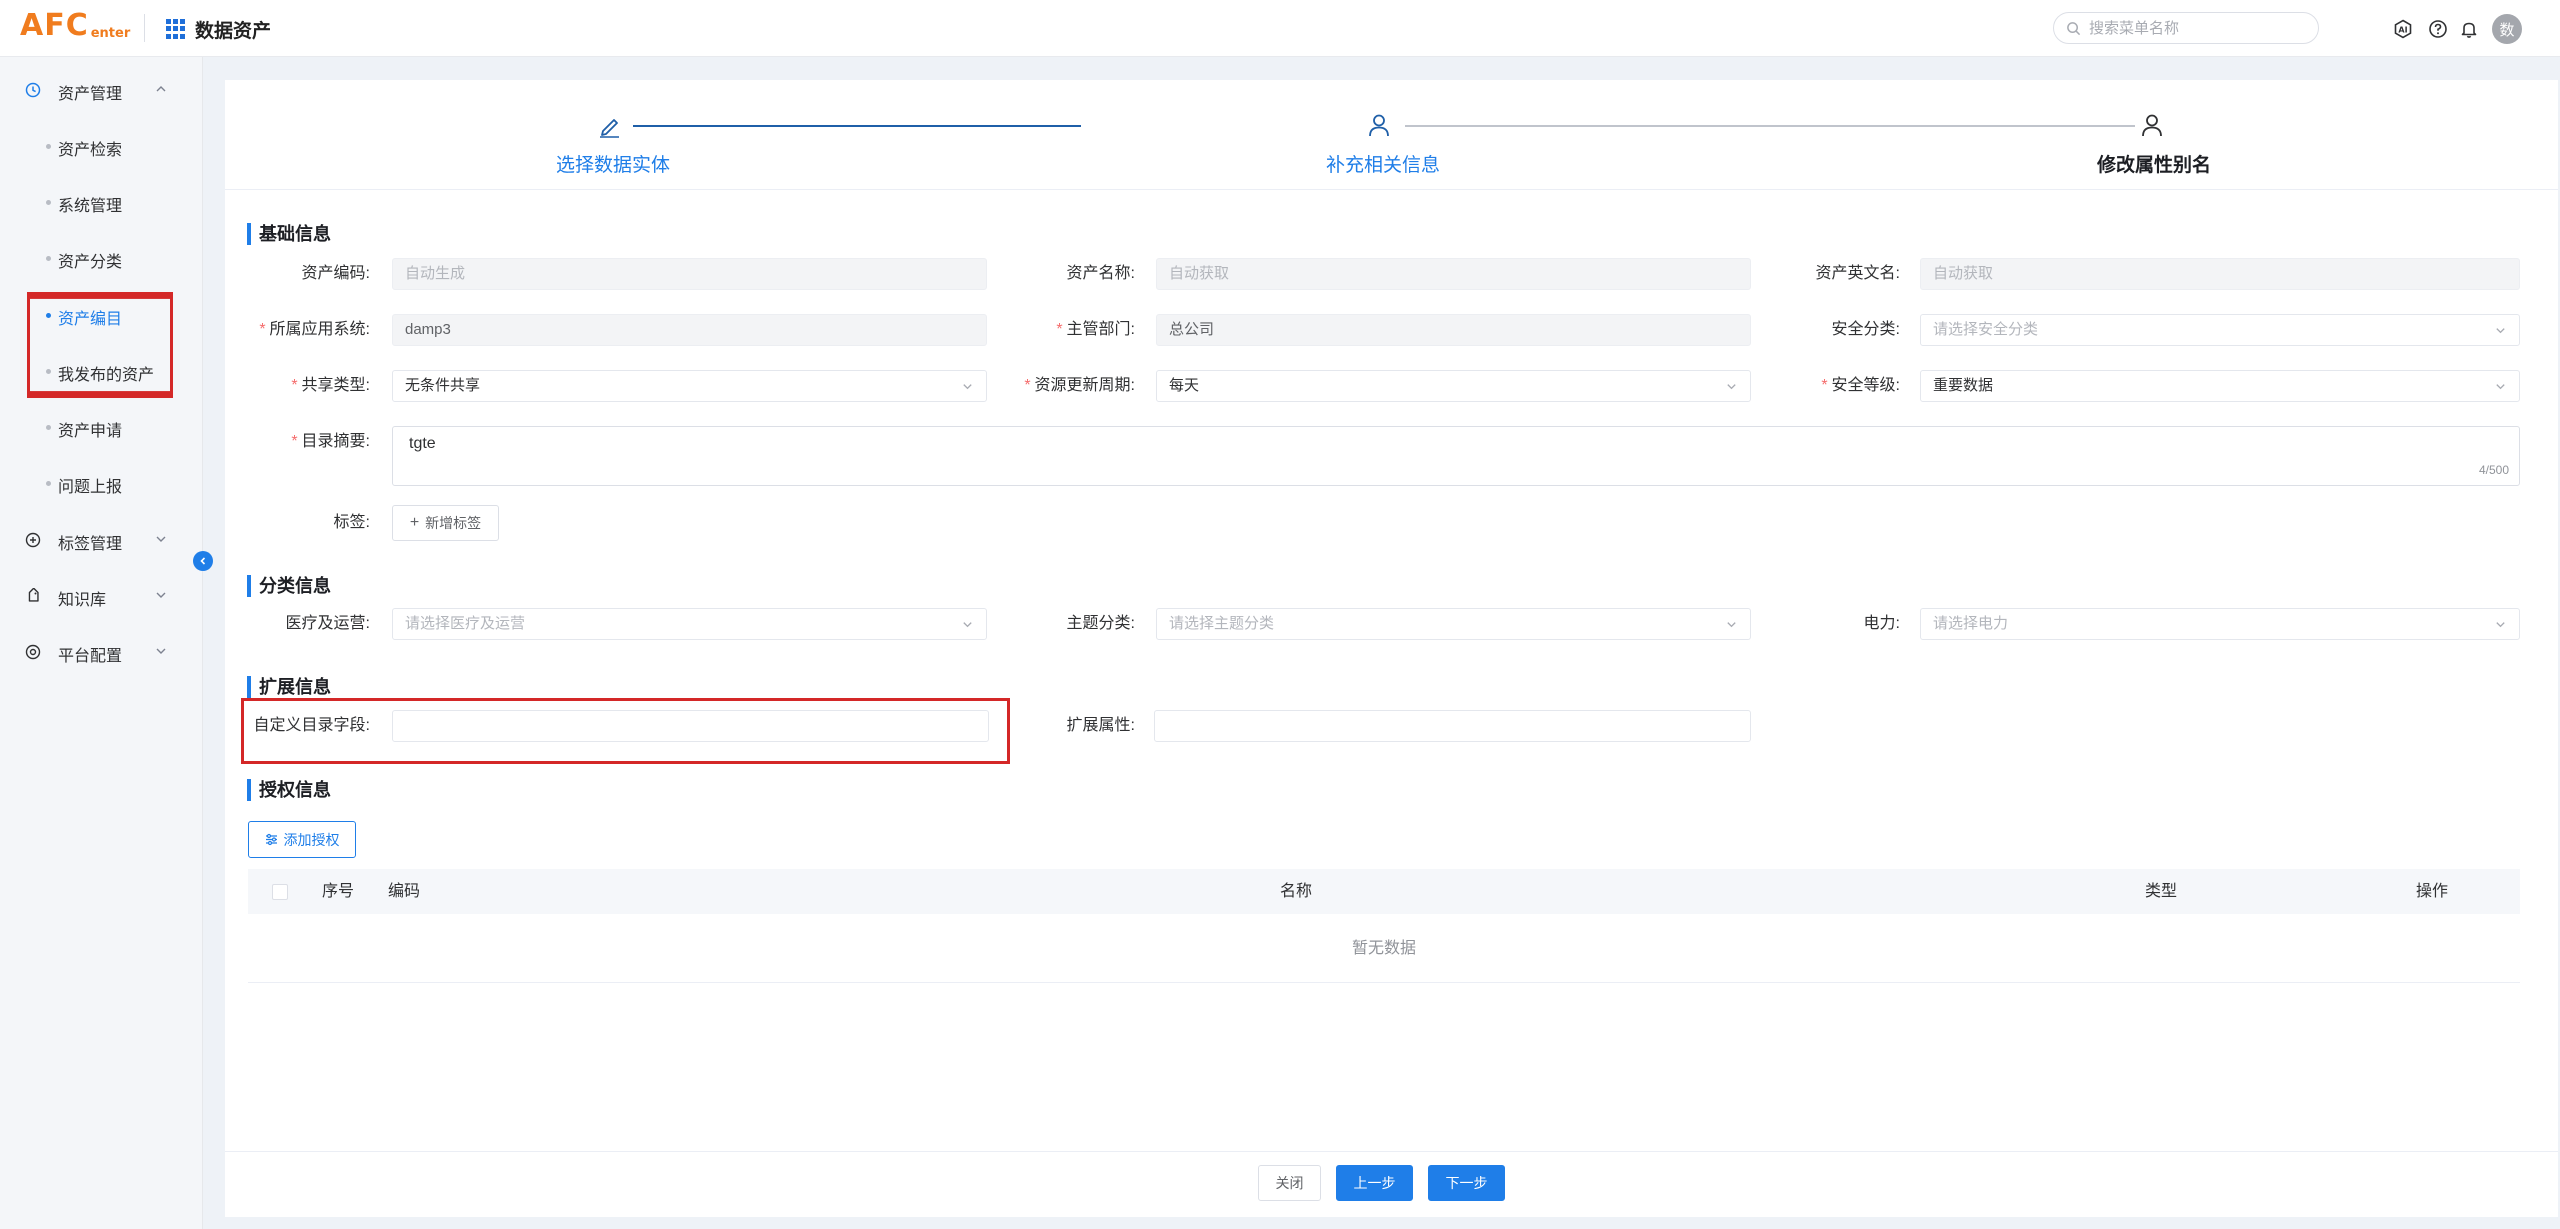  What do you see at coordinates (1453, 274) in the screenshot?
I see `asset-name-input: 自动获取` at bounding box center [1453, 274].